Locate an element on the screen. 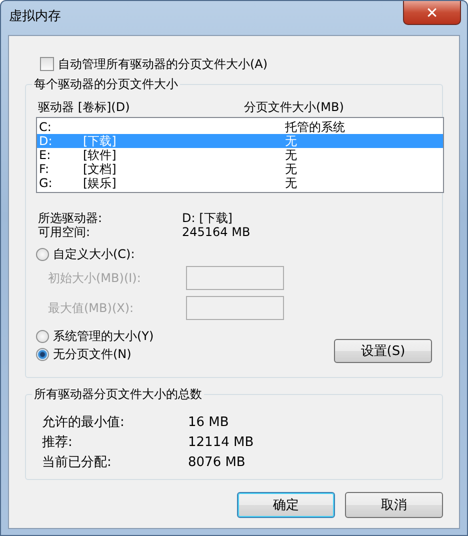 This screenshot has width=468, height=536. total-value: 16 MB is located at coordinates (208, 423).